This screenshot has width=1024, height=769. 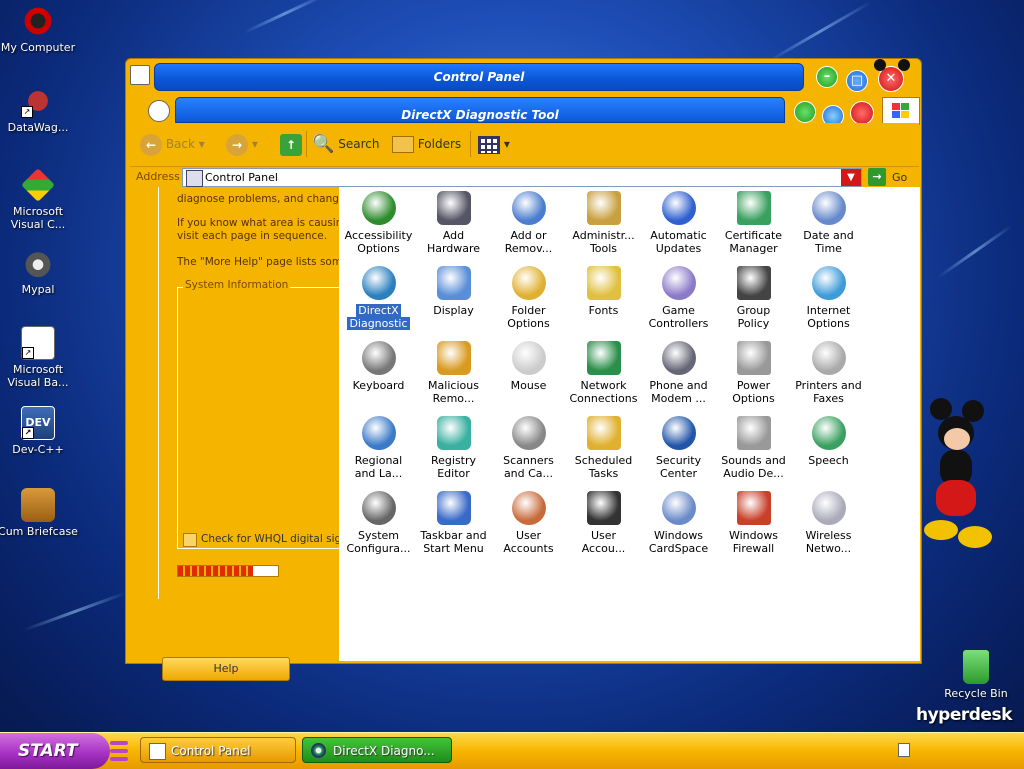 What do you see at coordinates (603, 223) in the screenshot?
I see `control-panel-item: Administr... Tools` at bounding box center [603, 223].